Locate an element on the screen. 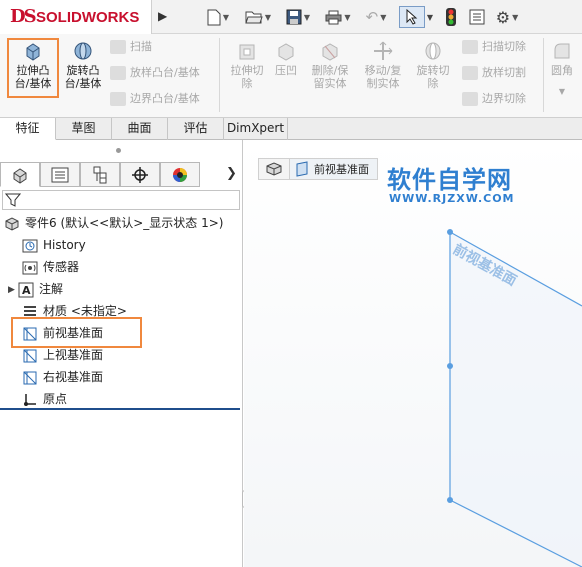  tree-item-history: History is located at coordinates (54, 245).